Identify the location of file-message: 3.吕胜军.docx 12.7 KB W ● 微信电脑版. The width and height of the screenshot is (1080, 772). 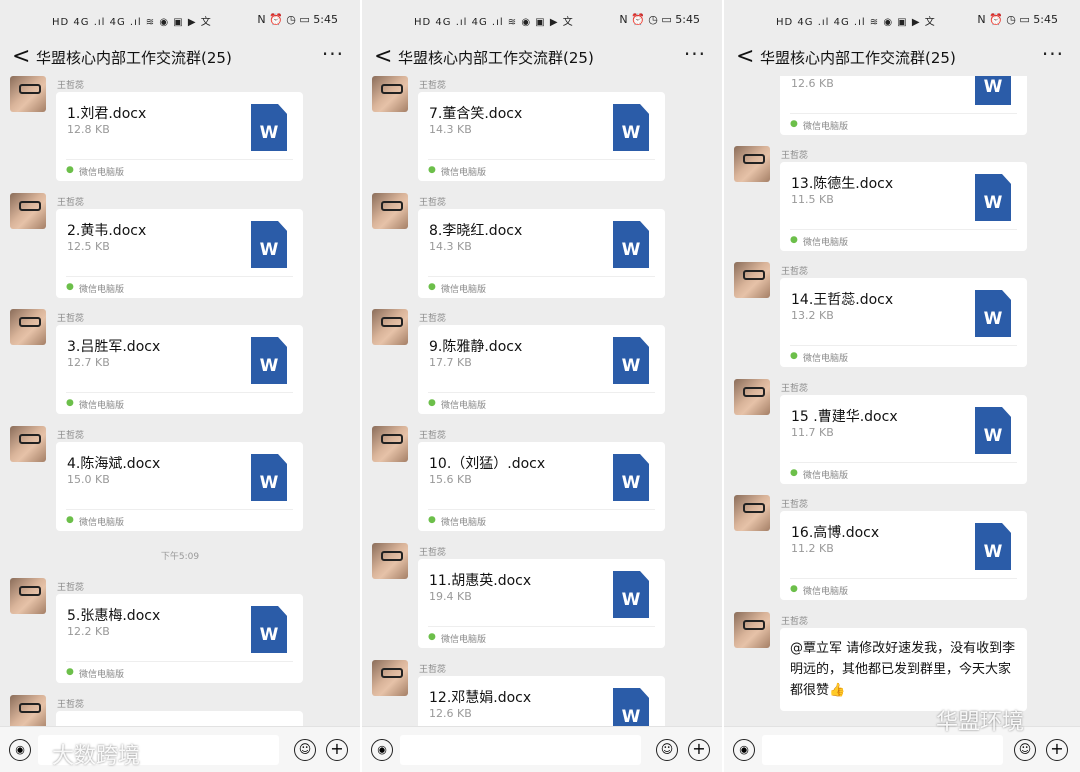
(179, 369).